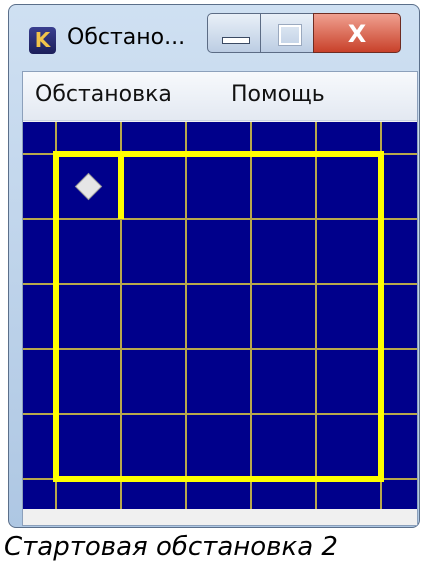  I want to click on figure-caption: Стартовая обстановка 2, so click(171, 547).